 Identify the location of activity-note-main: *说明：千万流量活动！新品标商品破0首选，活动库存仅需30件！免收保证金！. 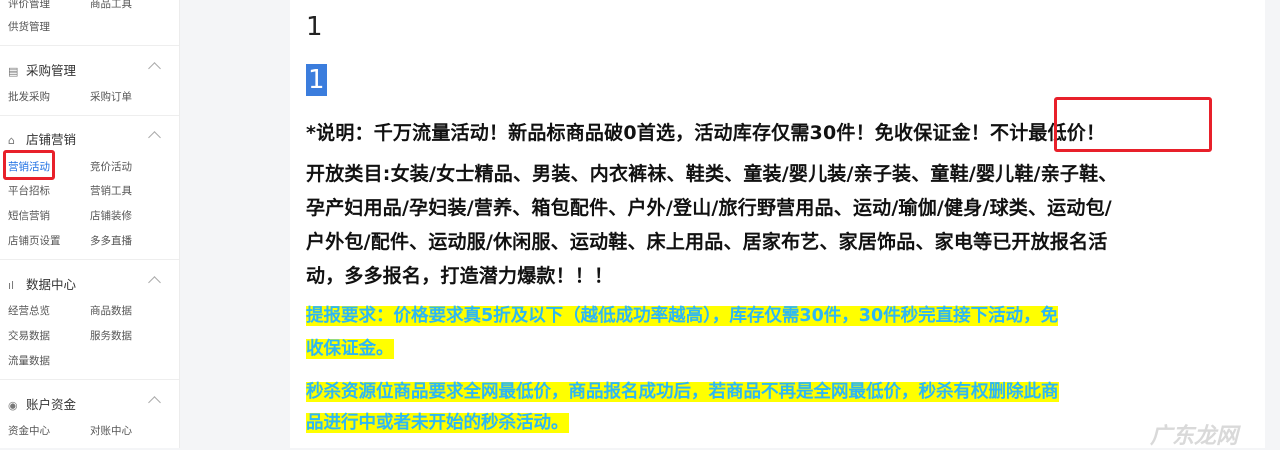
(648, 133).